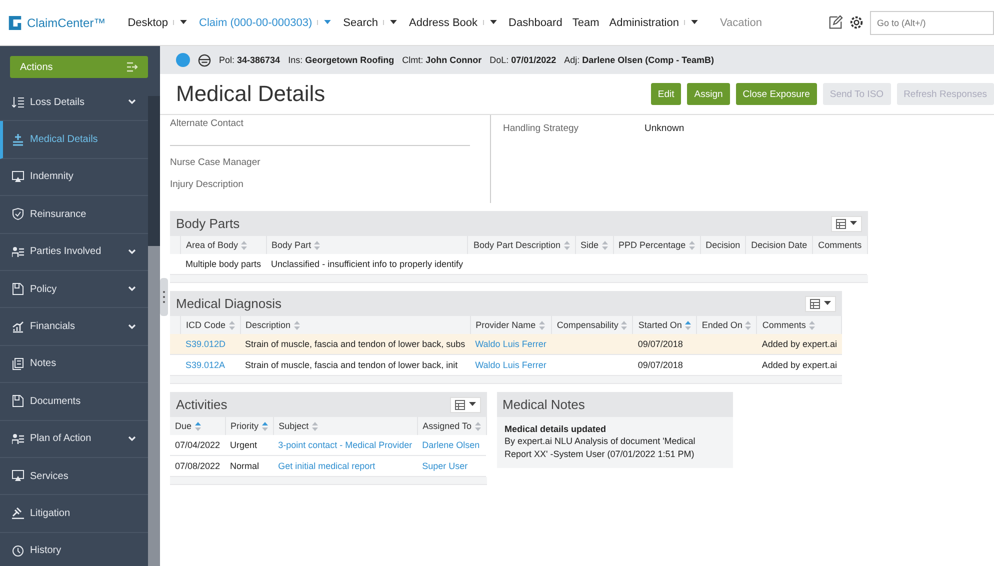  What do you see at coordinates (523, 60) in the screenshot?
I see `claim-info-text: DoL: 07/01/2022` at bounding box center [523, 60].